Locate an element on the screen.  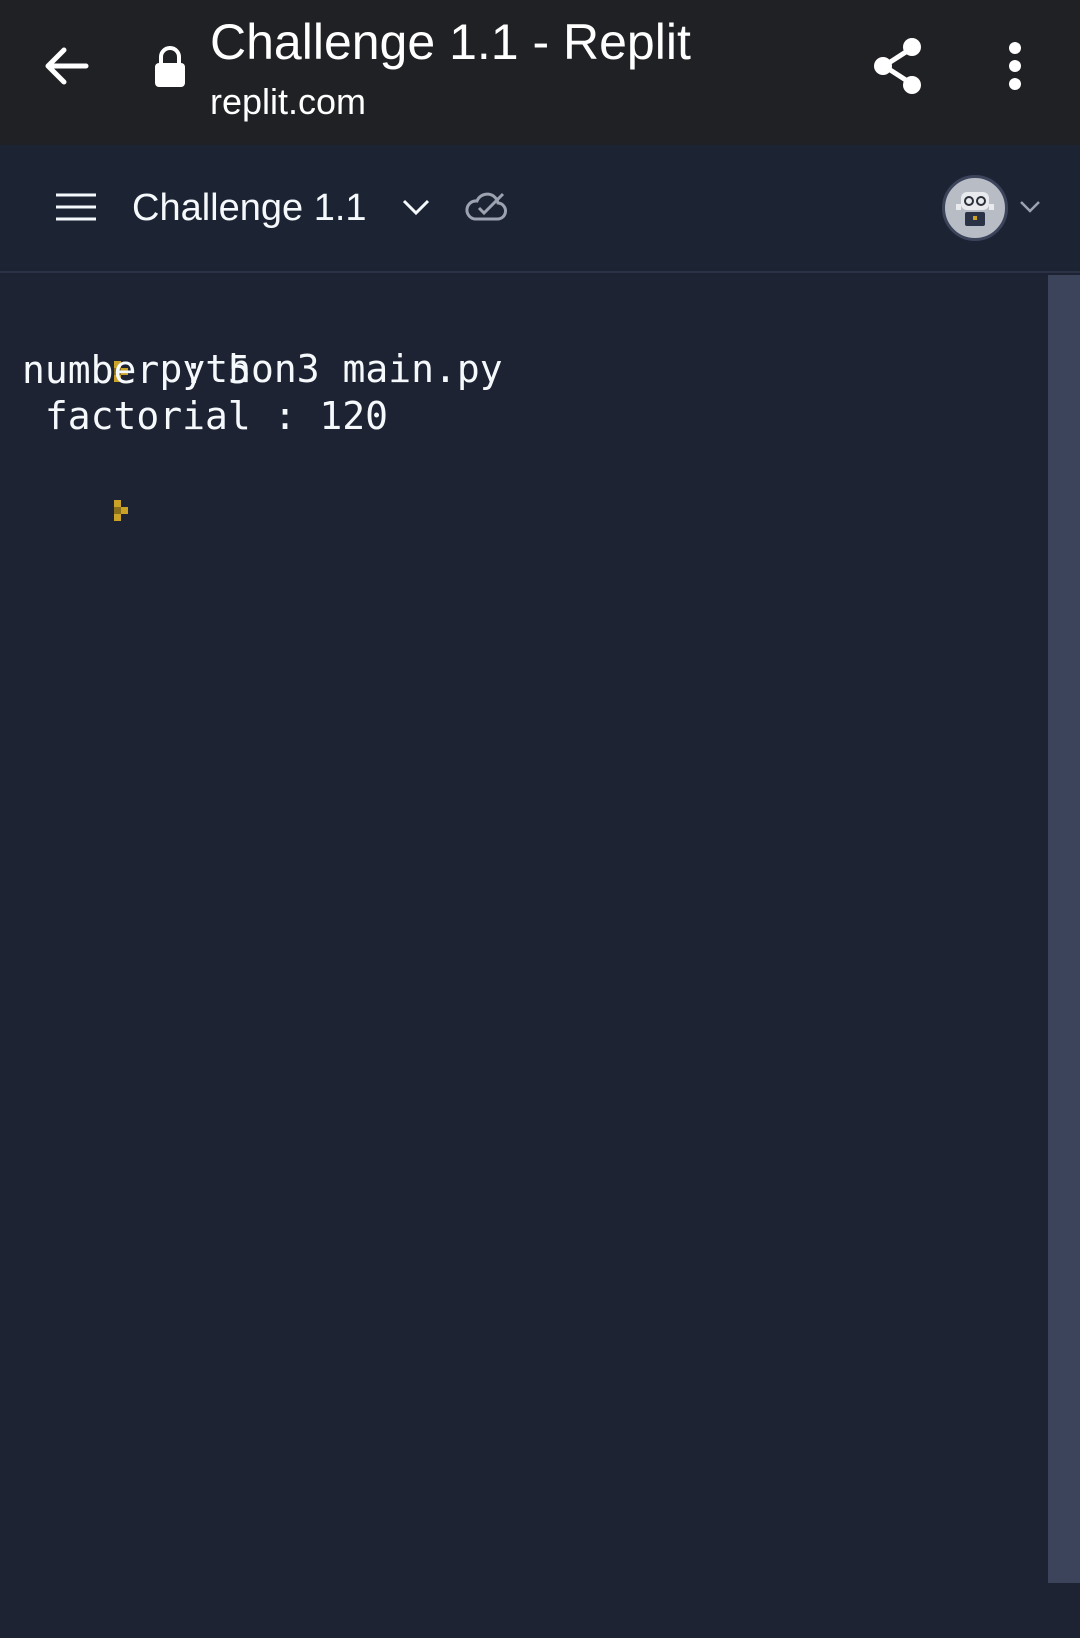
avatar-robot-icon is located at coordinates (975, 209).